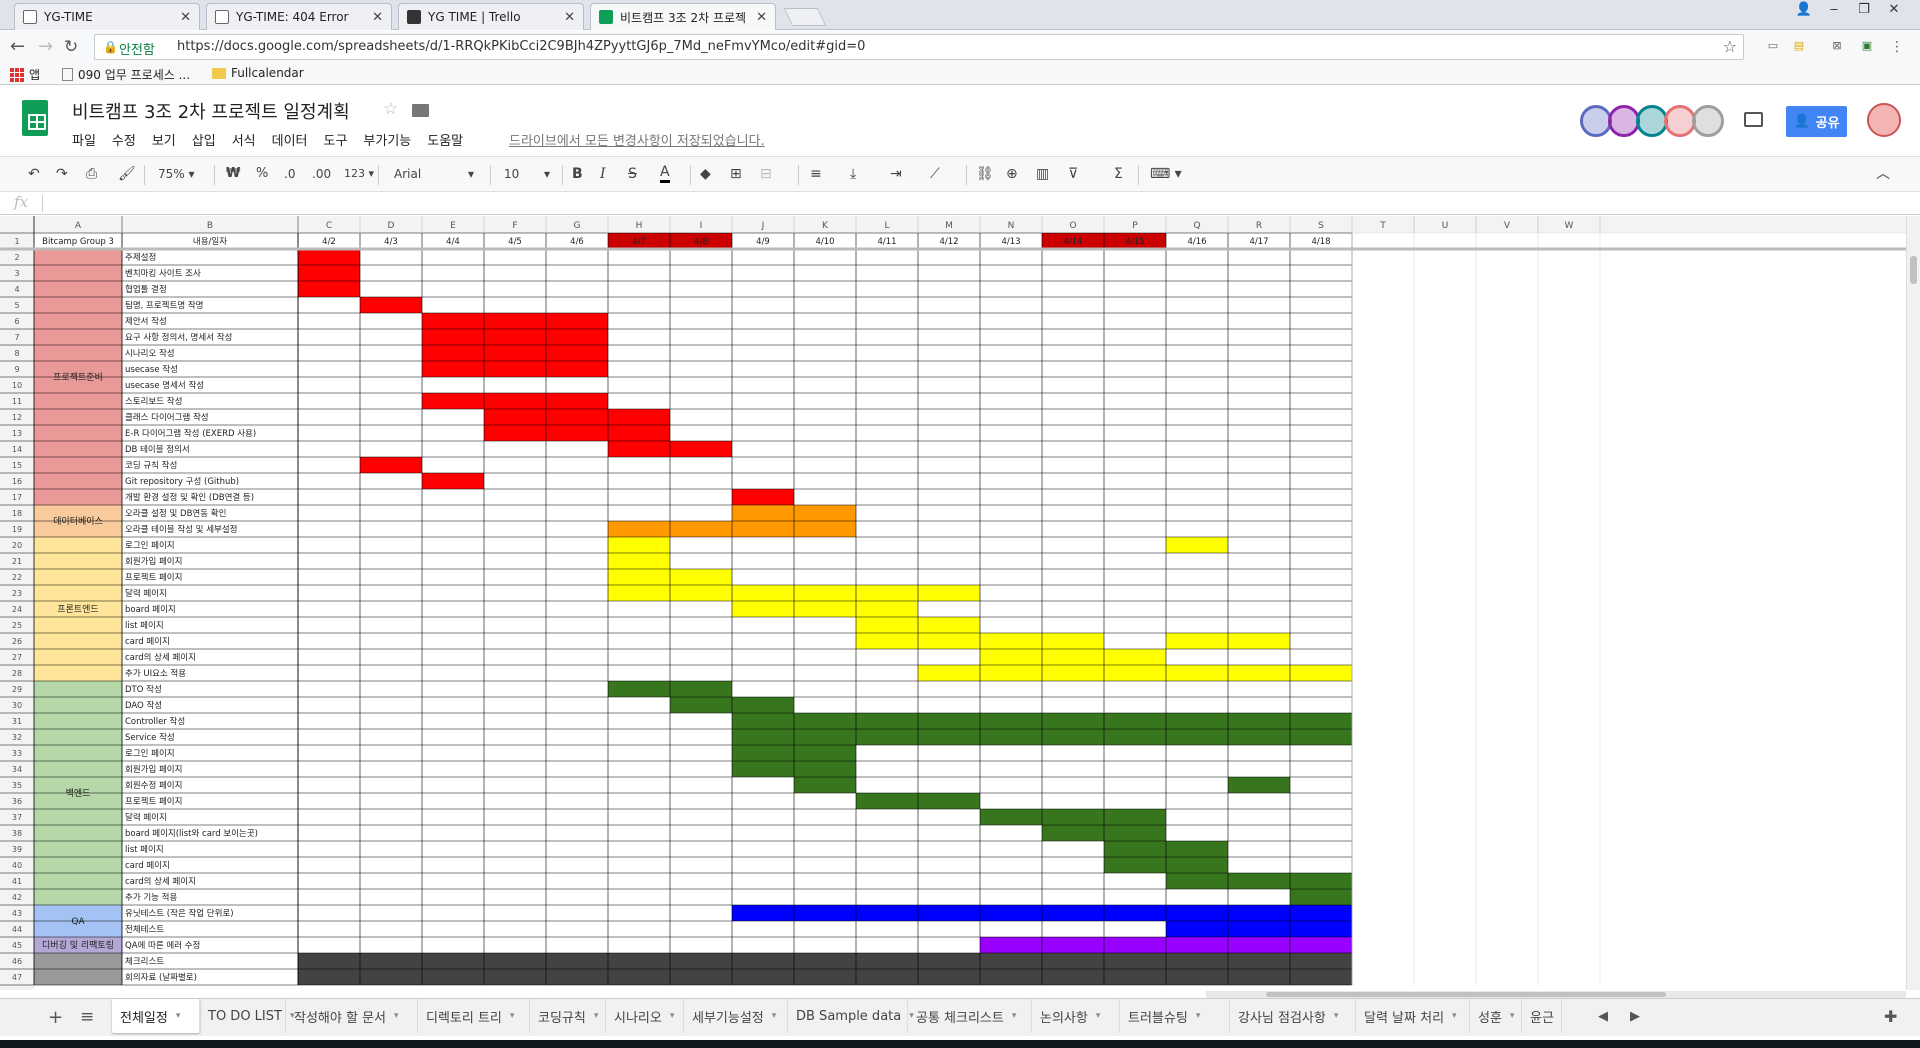  Describe the element at coordinates (1166, 174) in the screenshot. I see `input-tools-icon: ⌨ ▾` at that location.